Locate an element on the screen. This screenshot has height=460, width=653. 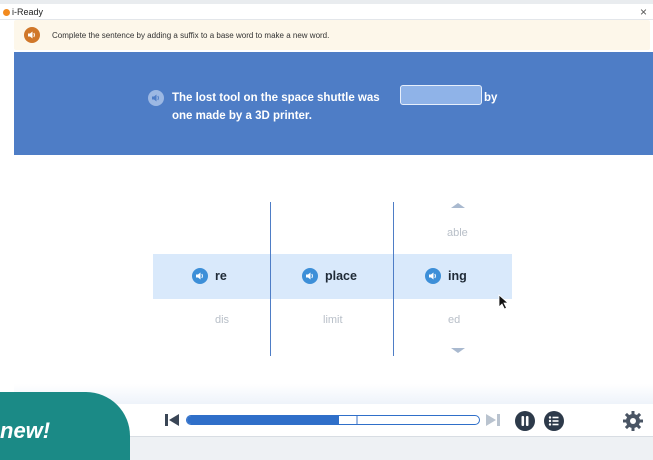
base-audio-button is located at coordinates (310, 276).